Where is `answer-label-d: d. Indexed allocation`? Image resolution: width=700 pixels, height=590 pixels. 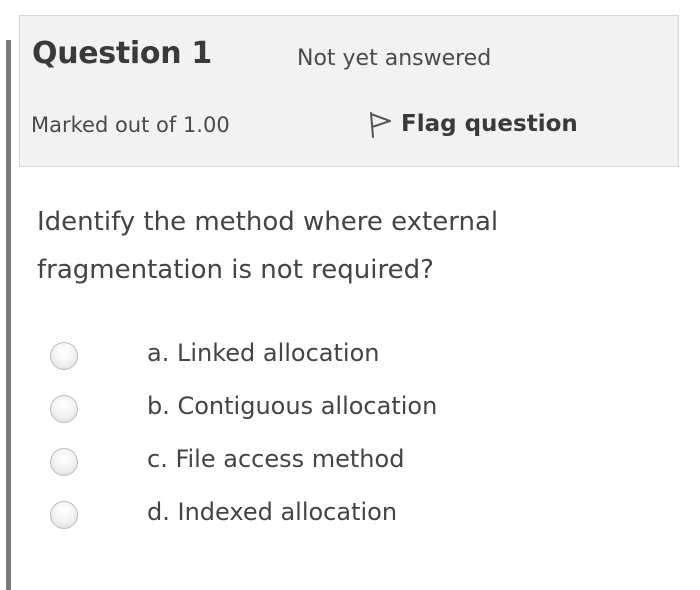 answer-label-d: d. Indexed allocation is located at coordinates (272, 512).